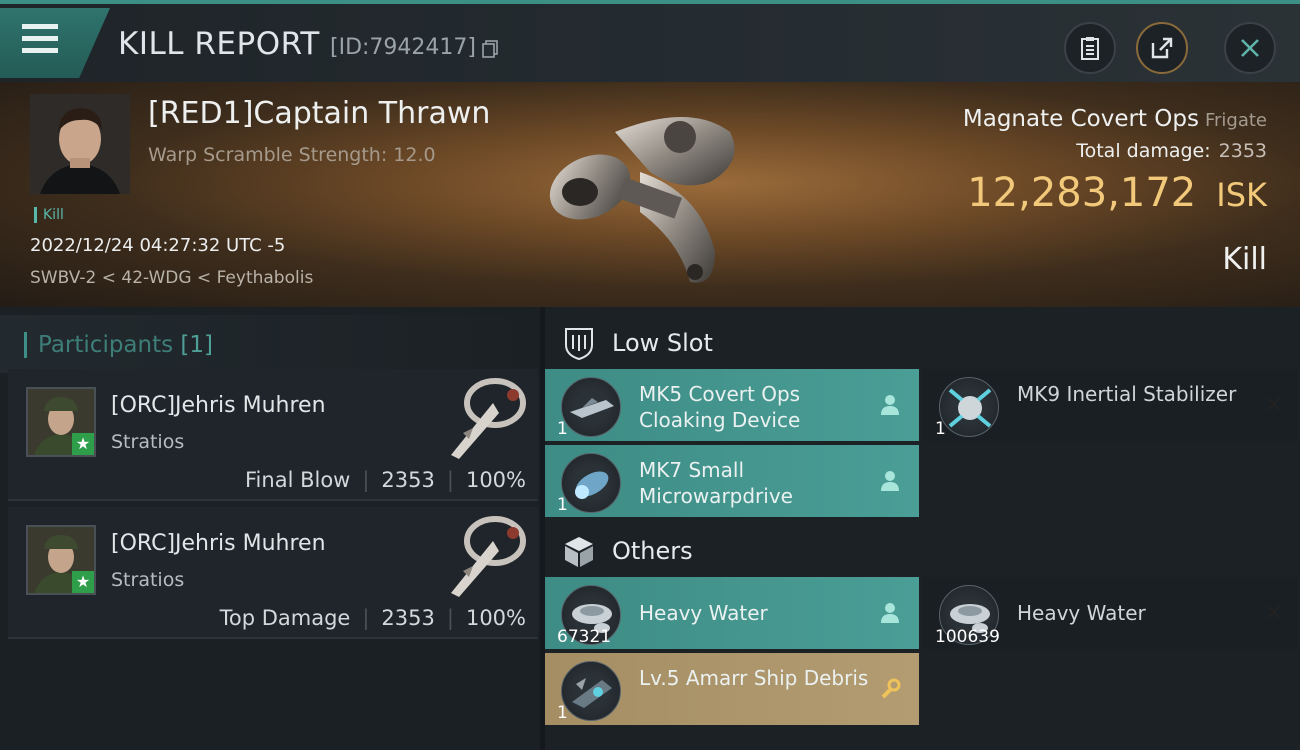 Image resolution: width=1300 pixels, height=750 pixels. I want to click on participants-header: Participants [1], so click(270, 344).